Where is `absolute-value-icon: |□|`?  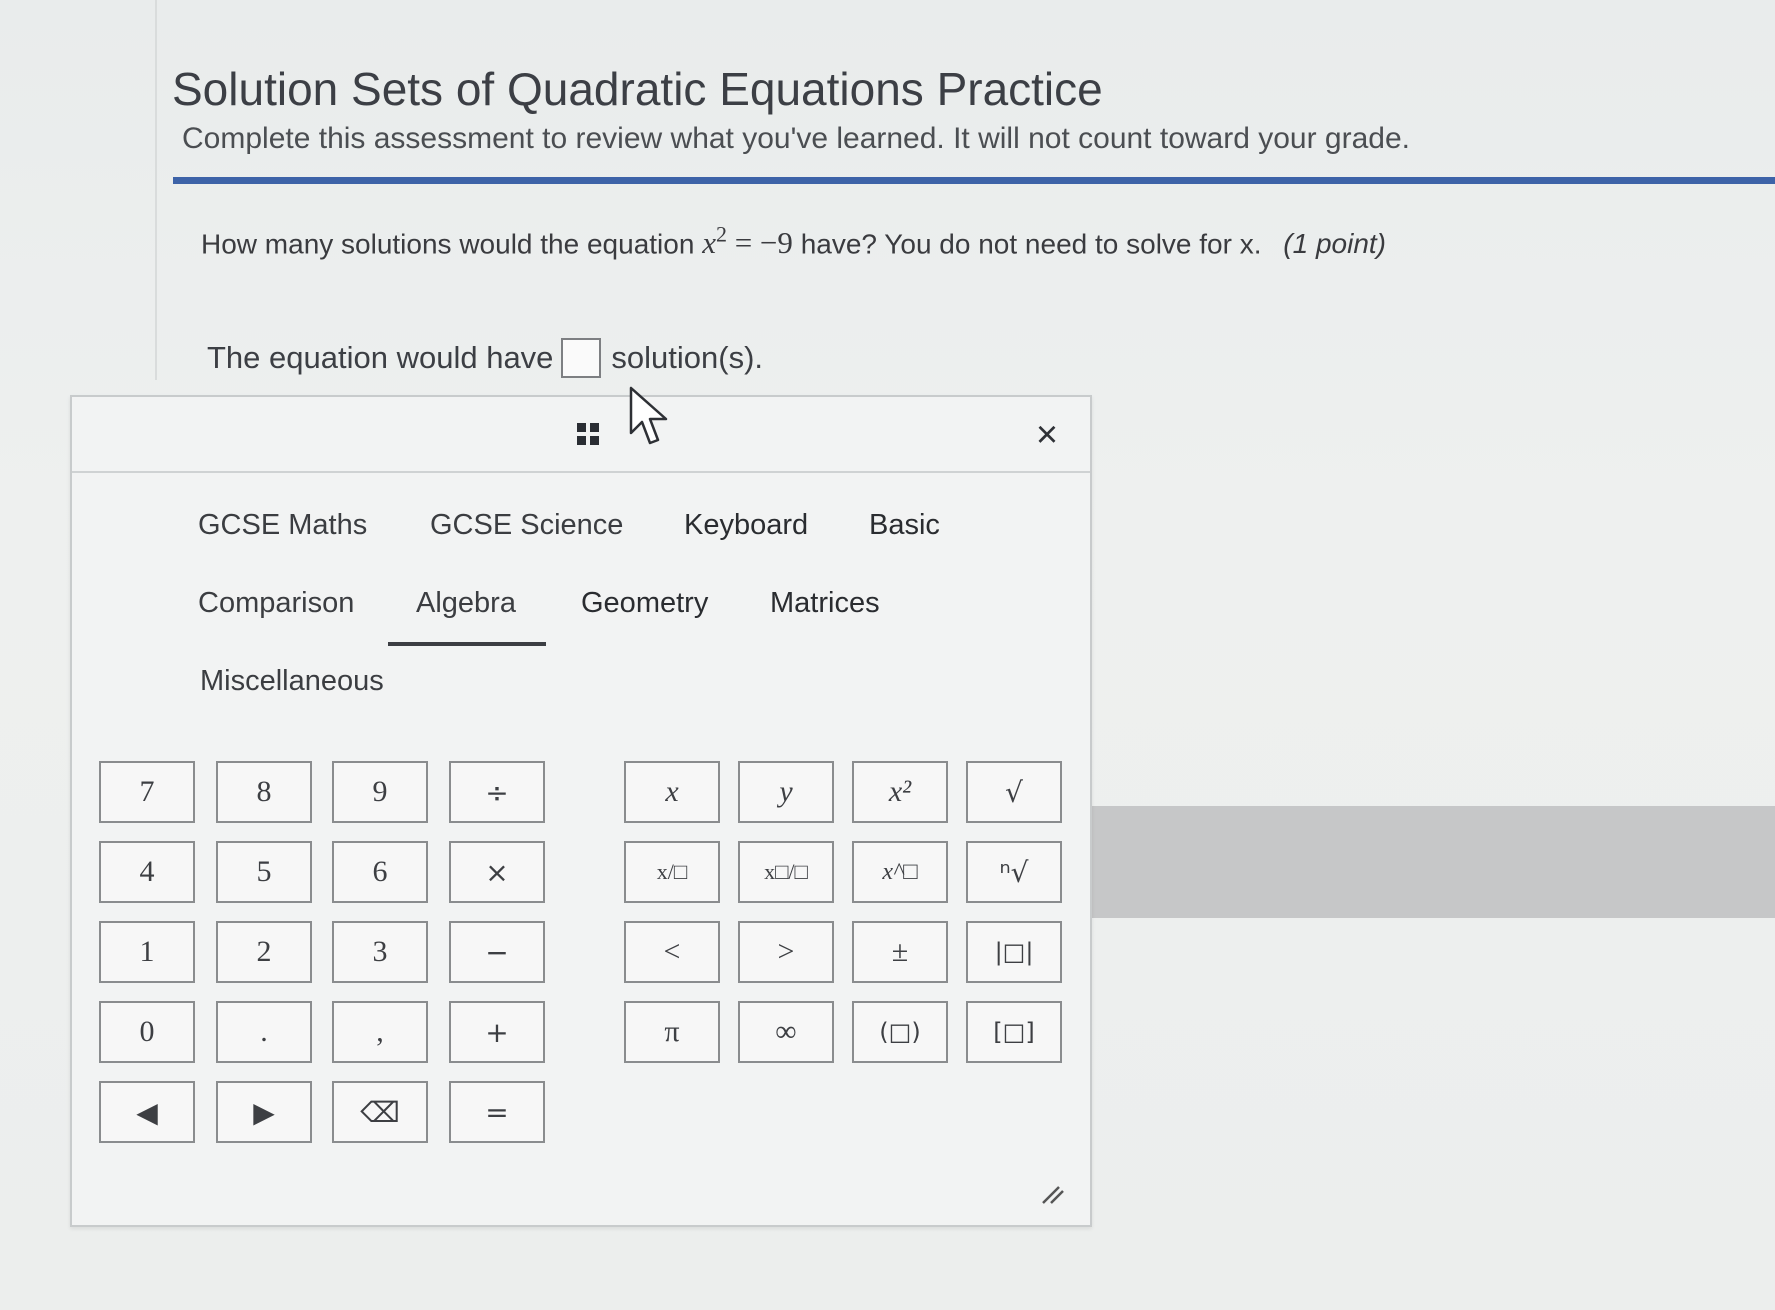 absolute-value-icon: |□| is located at coordinates (1014, 952).